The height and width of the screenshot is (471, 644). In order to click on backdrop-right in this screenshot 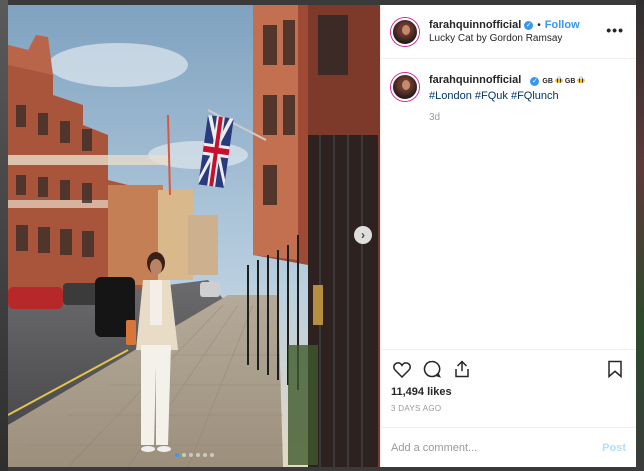, I will do `click(640, 235)`.